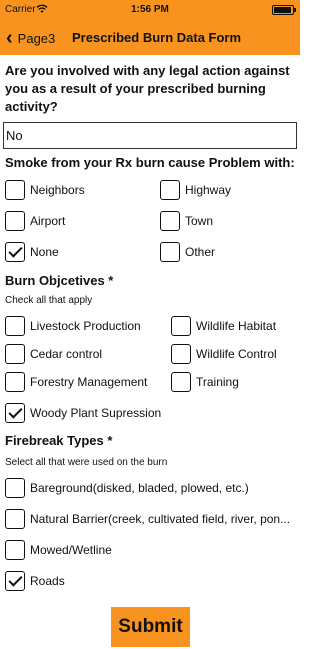 The image size is (320, 649). What do you see at coordinates (66, 354) in the screenshot?
I see `checkbox-label: Cedar control` at bounding box center [66, 354].